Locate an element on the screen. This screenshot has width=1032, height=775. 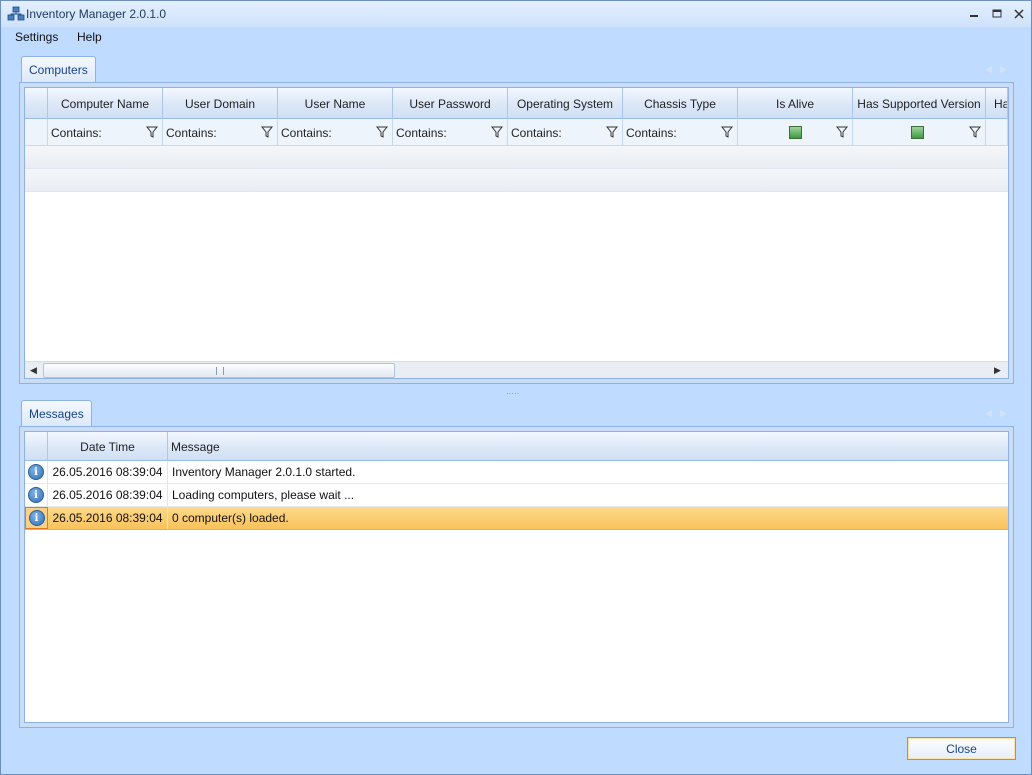
column-header-message: Message is located at coordinates (588, 446).